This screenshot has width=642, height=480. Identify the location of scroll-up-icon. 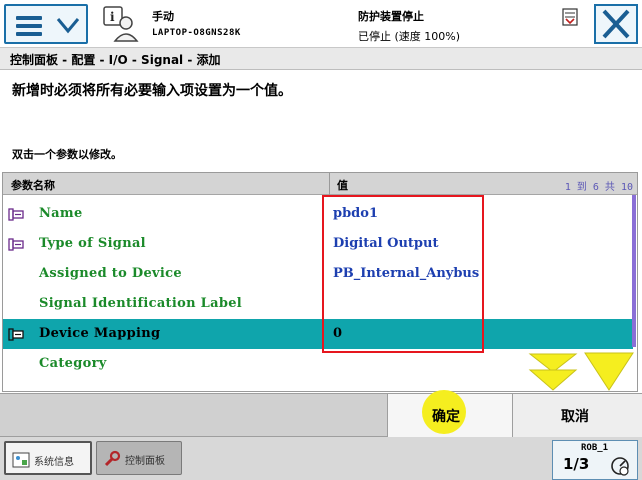
(553, 371).